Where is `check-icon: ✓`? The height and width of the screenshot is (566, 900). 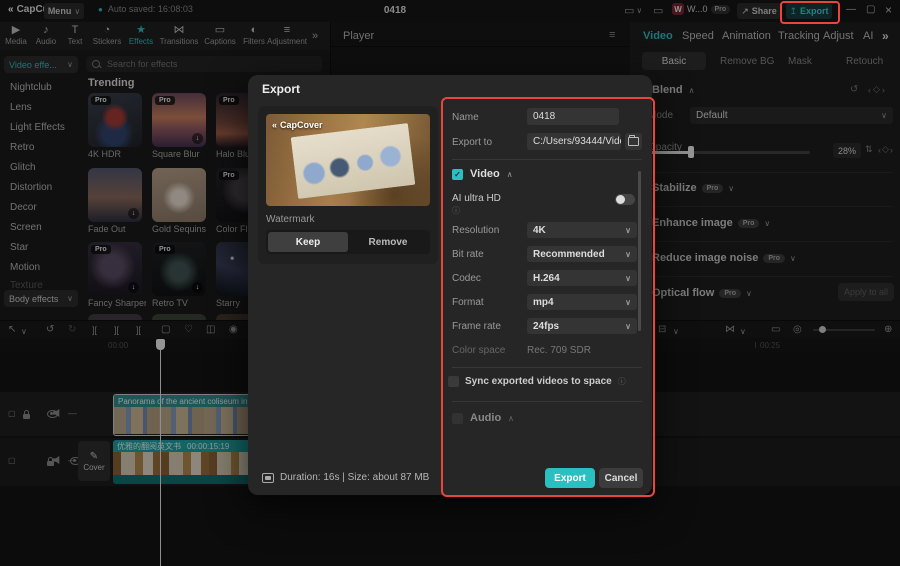 check-icon: ✓ is located at coordinates (457, 174).